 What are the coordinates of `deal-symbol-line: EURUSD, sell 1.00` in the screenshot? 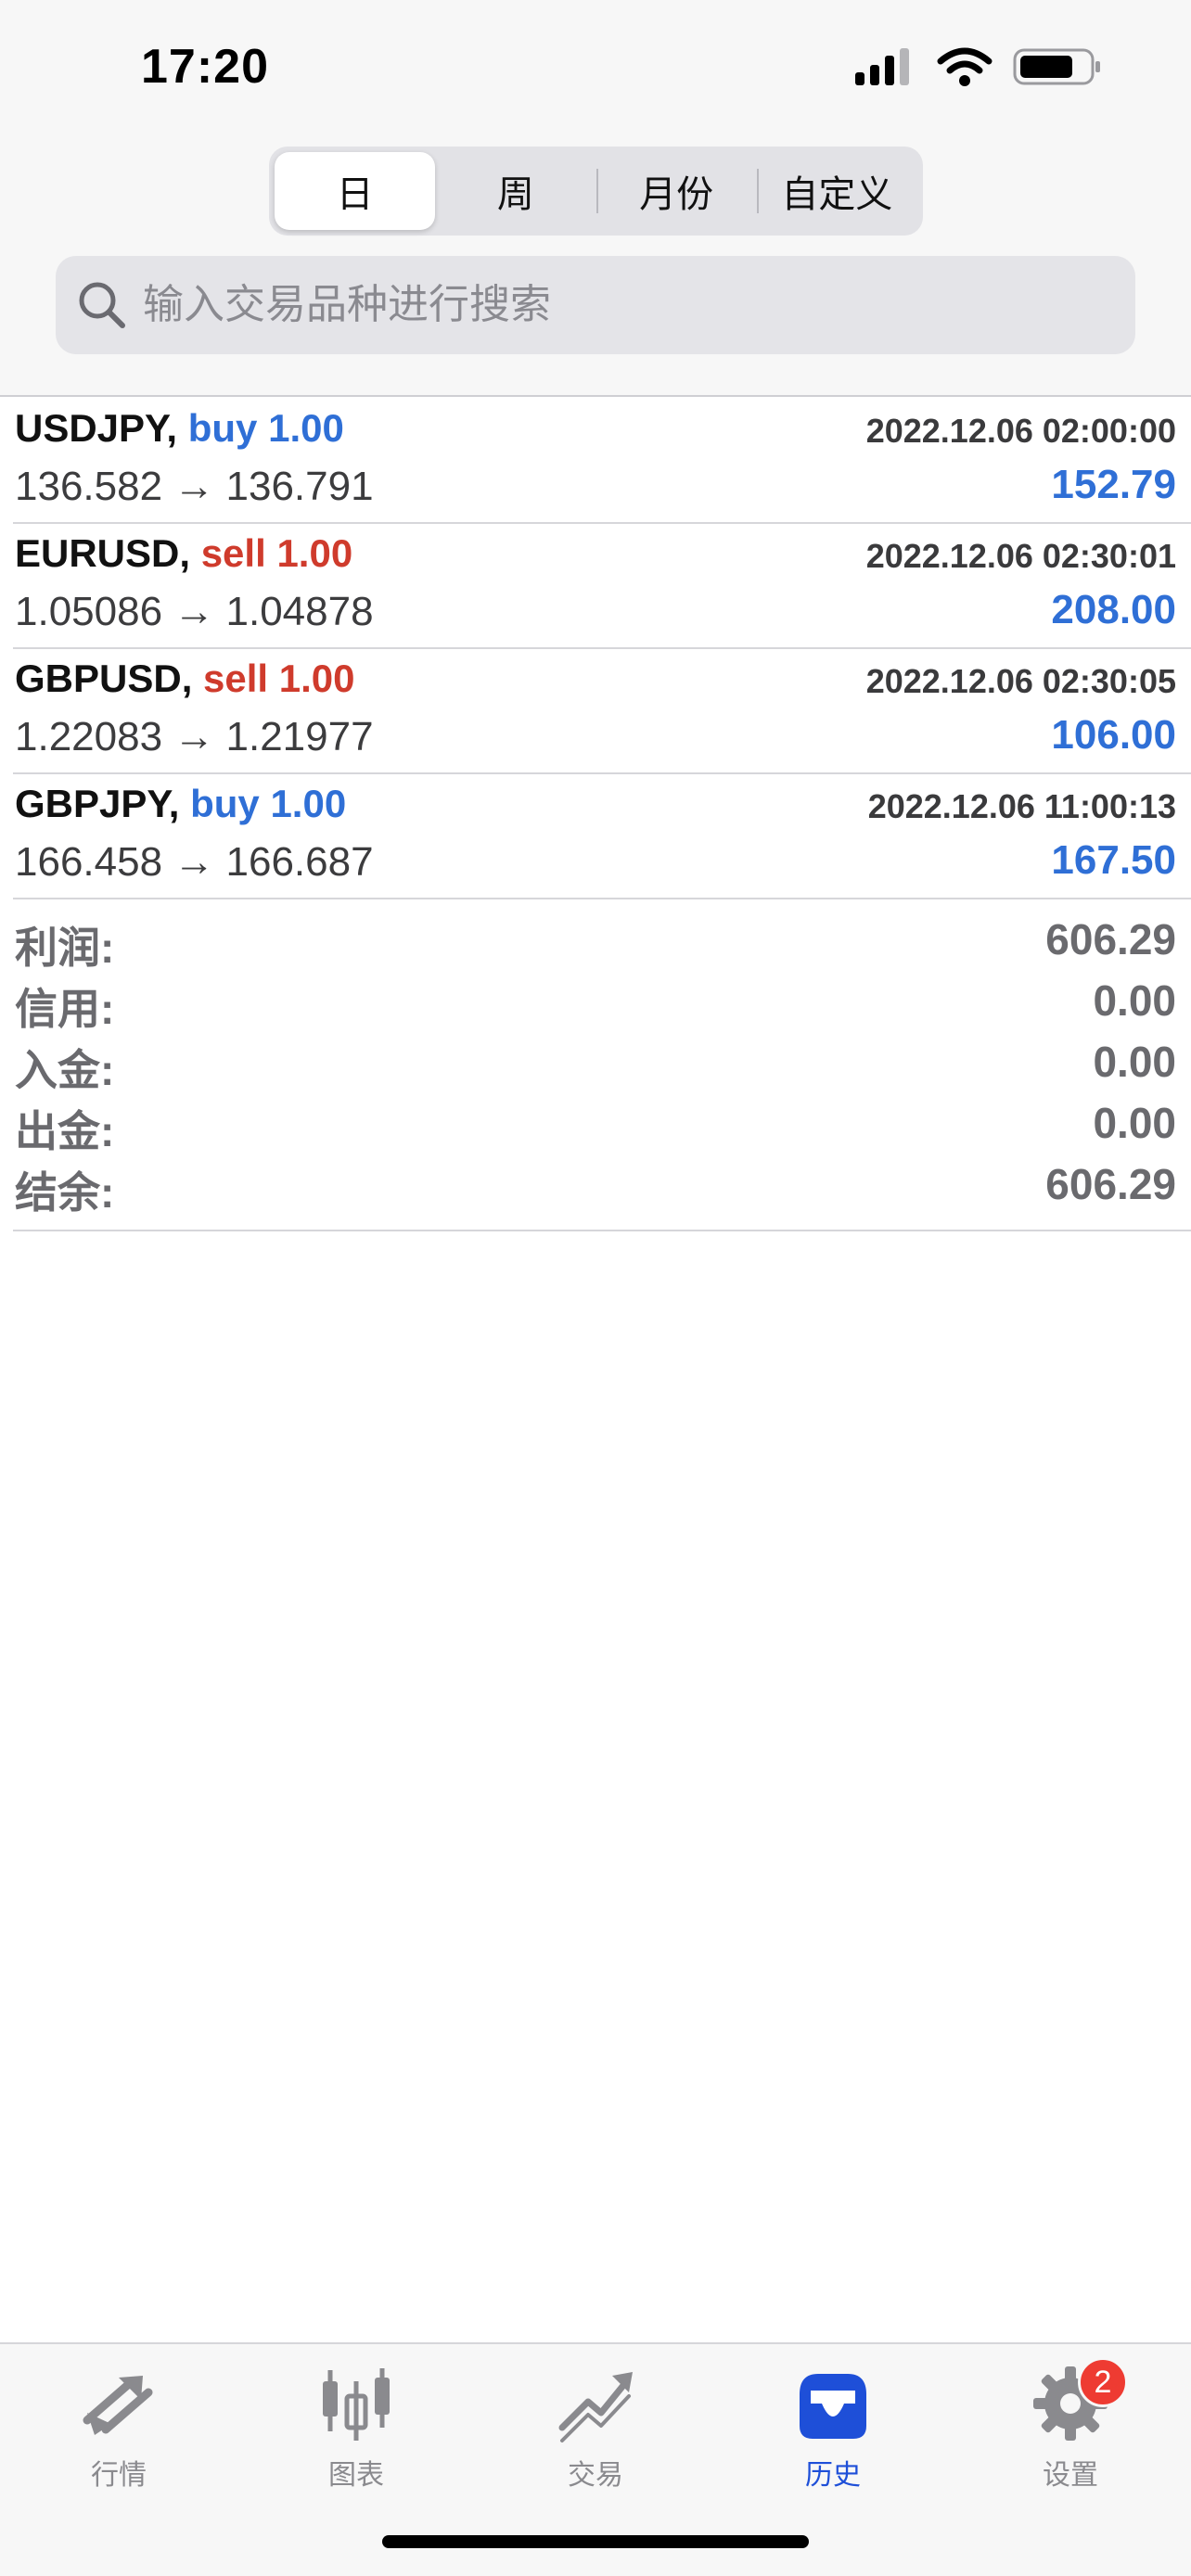 It's located at (183, 553).